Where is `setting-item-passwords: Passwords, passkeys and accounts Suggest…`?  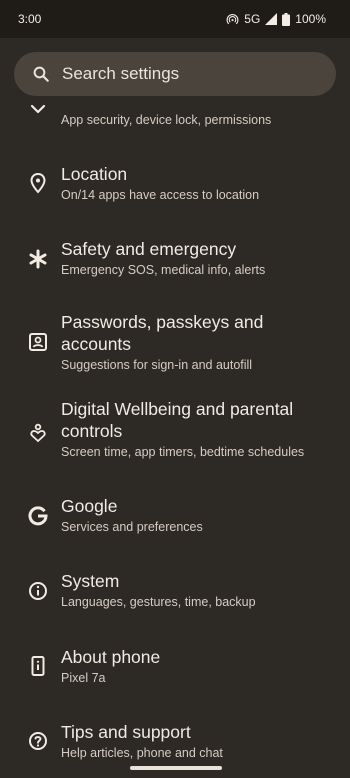 setting-item-passwords: Passwords, passkeys and accounts Suggest… is located at coordinates (175, 347).